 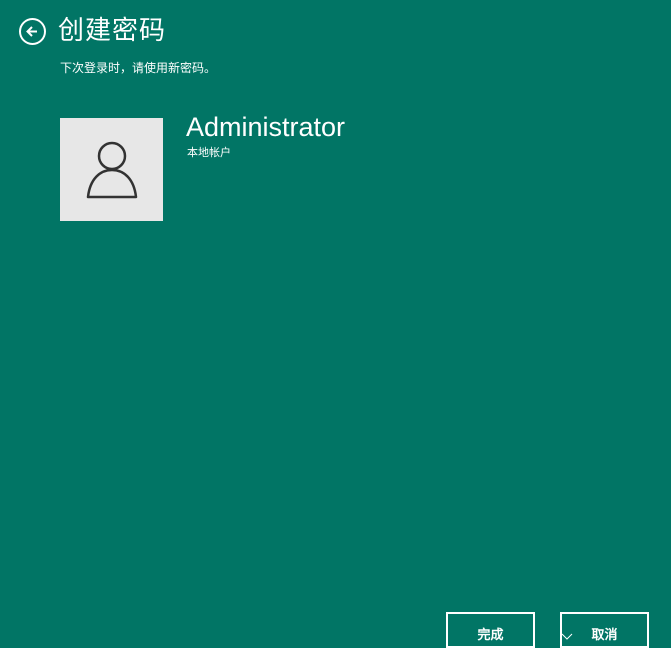 I want to click on back-button, so click(x=32, y=31).